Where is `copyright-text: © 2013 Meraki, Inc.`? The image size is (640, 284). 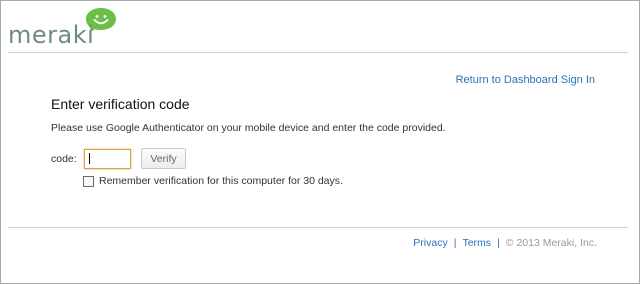
copyright-text: © 2013 Meraki, Inc. is located at coordinates (551, 243).